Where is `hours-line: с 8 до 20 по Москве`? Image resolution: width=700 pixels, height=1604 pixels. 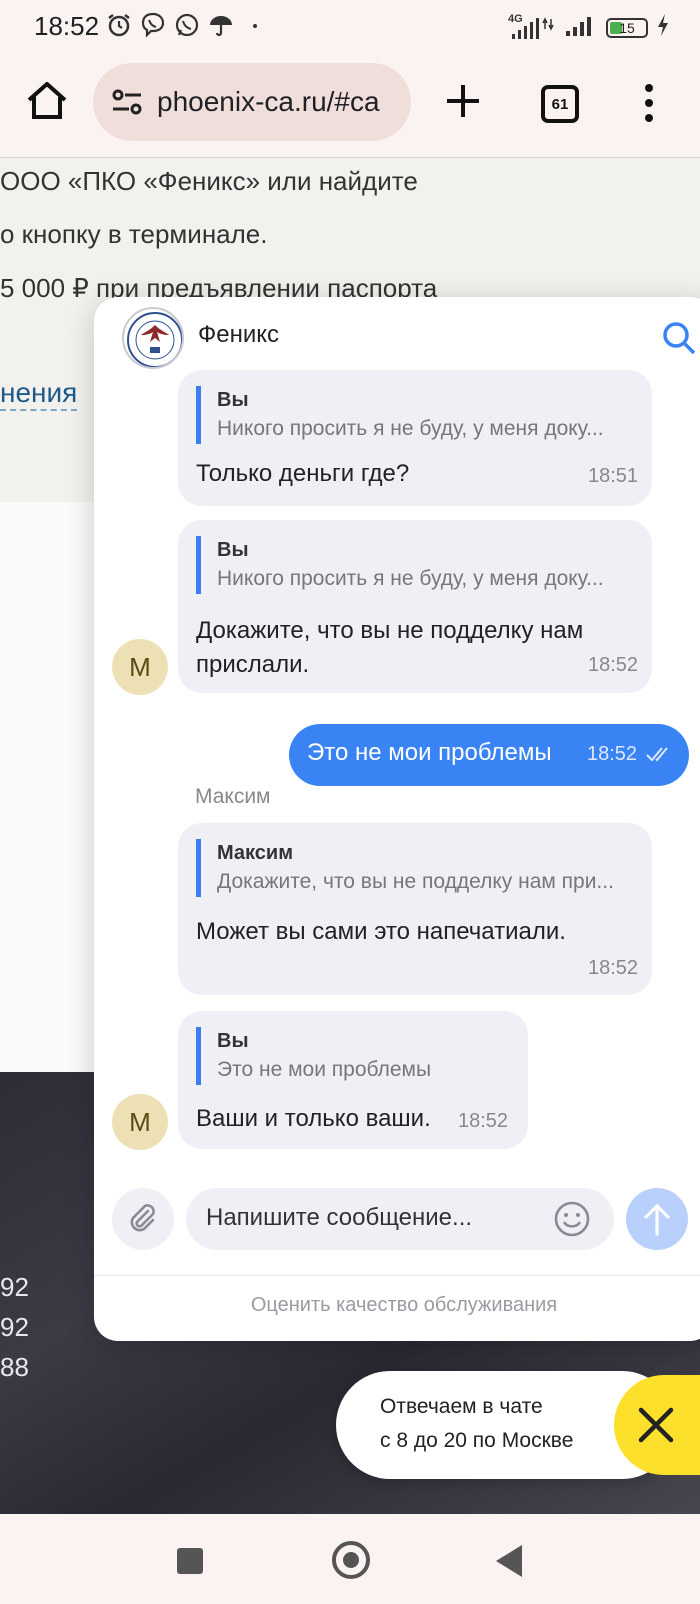 hours-line: с 8 до 20 по Москве is located at coordinates (477, 1440).